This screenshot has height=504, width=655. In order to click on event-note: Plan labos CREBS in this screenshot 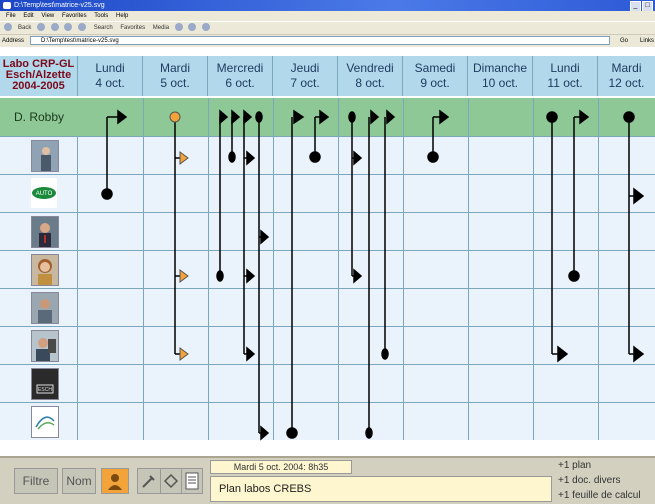, I will do `click(381, 489)`.